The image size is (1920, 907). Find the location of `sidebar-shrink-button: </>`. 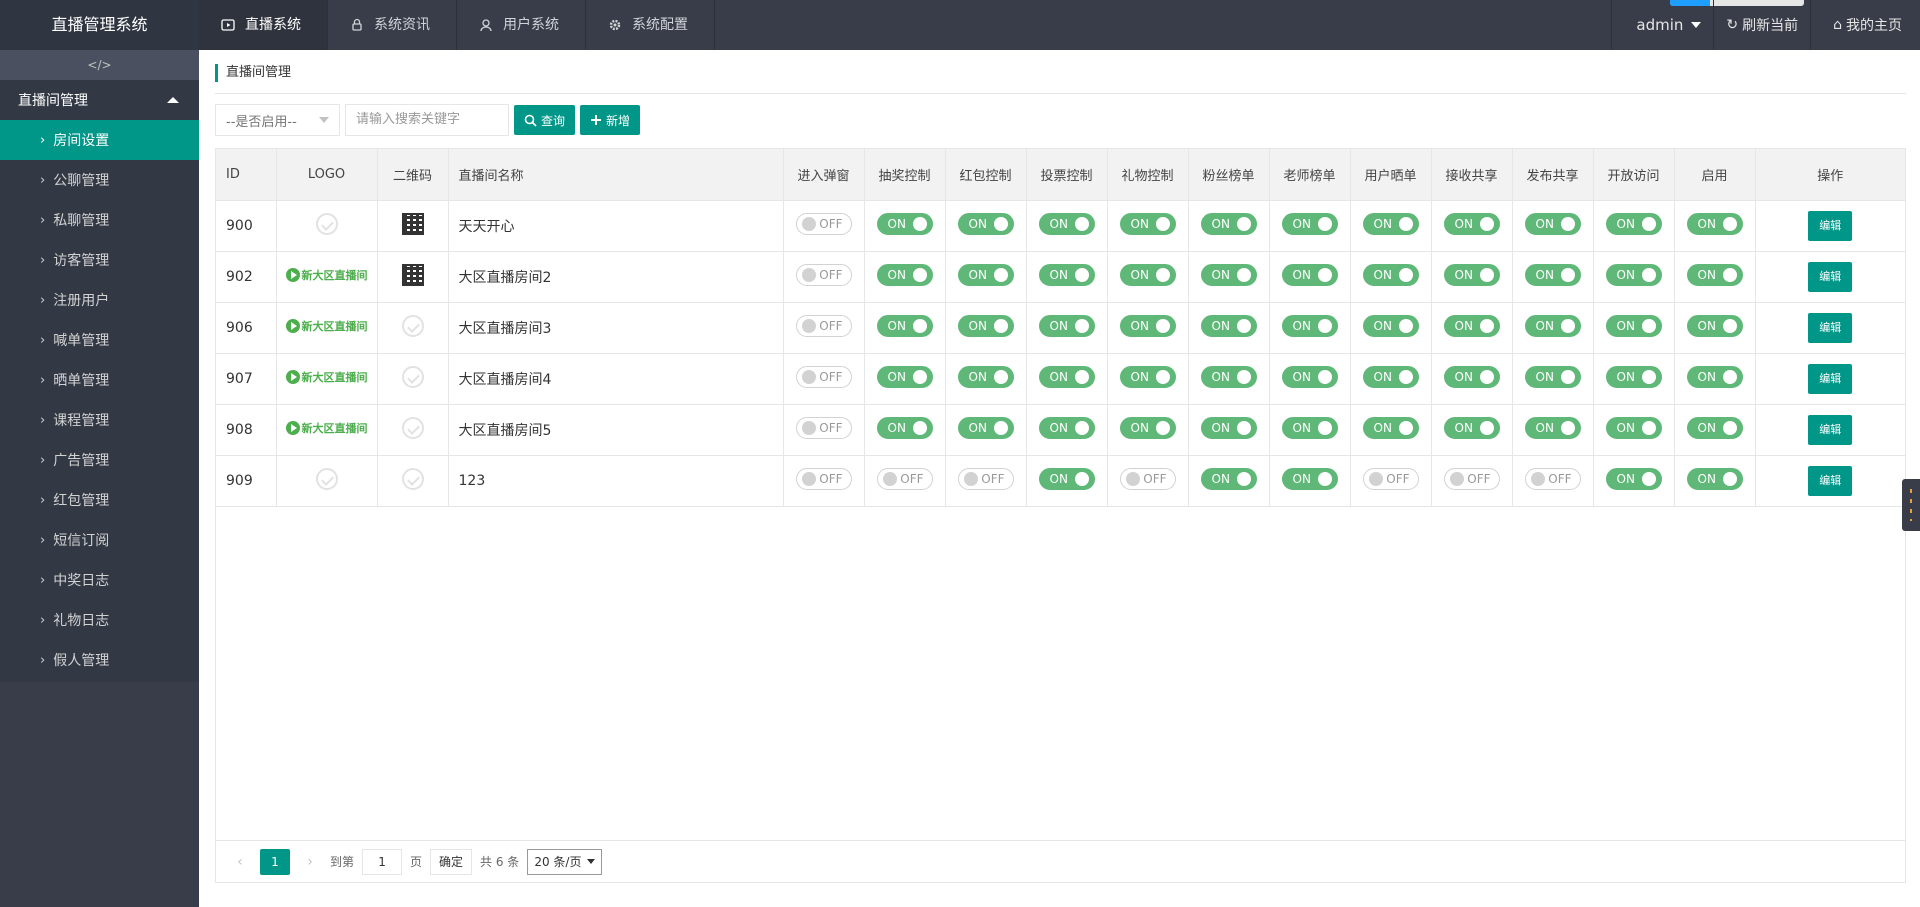

sidebar-shrink-button: </> is located at coordinates (99, 65).